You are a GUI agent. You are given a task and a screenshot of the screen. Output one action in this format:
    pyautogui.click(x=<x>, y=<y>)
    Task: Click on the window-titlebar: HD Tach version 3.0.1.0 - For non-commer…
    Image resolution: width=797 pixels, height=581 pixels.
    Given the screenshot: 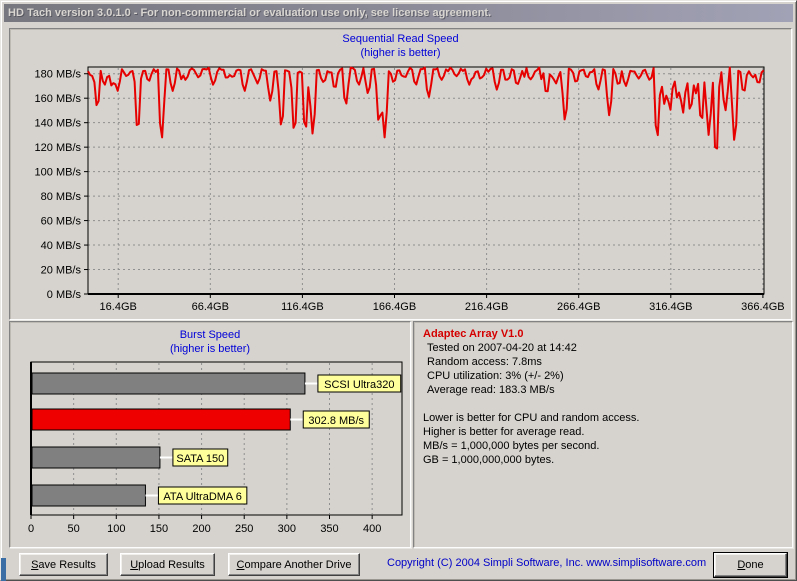 What is the action you would take?
    pyautogui.click(x=398, y=13)
    